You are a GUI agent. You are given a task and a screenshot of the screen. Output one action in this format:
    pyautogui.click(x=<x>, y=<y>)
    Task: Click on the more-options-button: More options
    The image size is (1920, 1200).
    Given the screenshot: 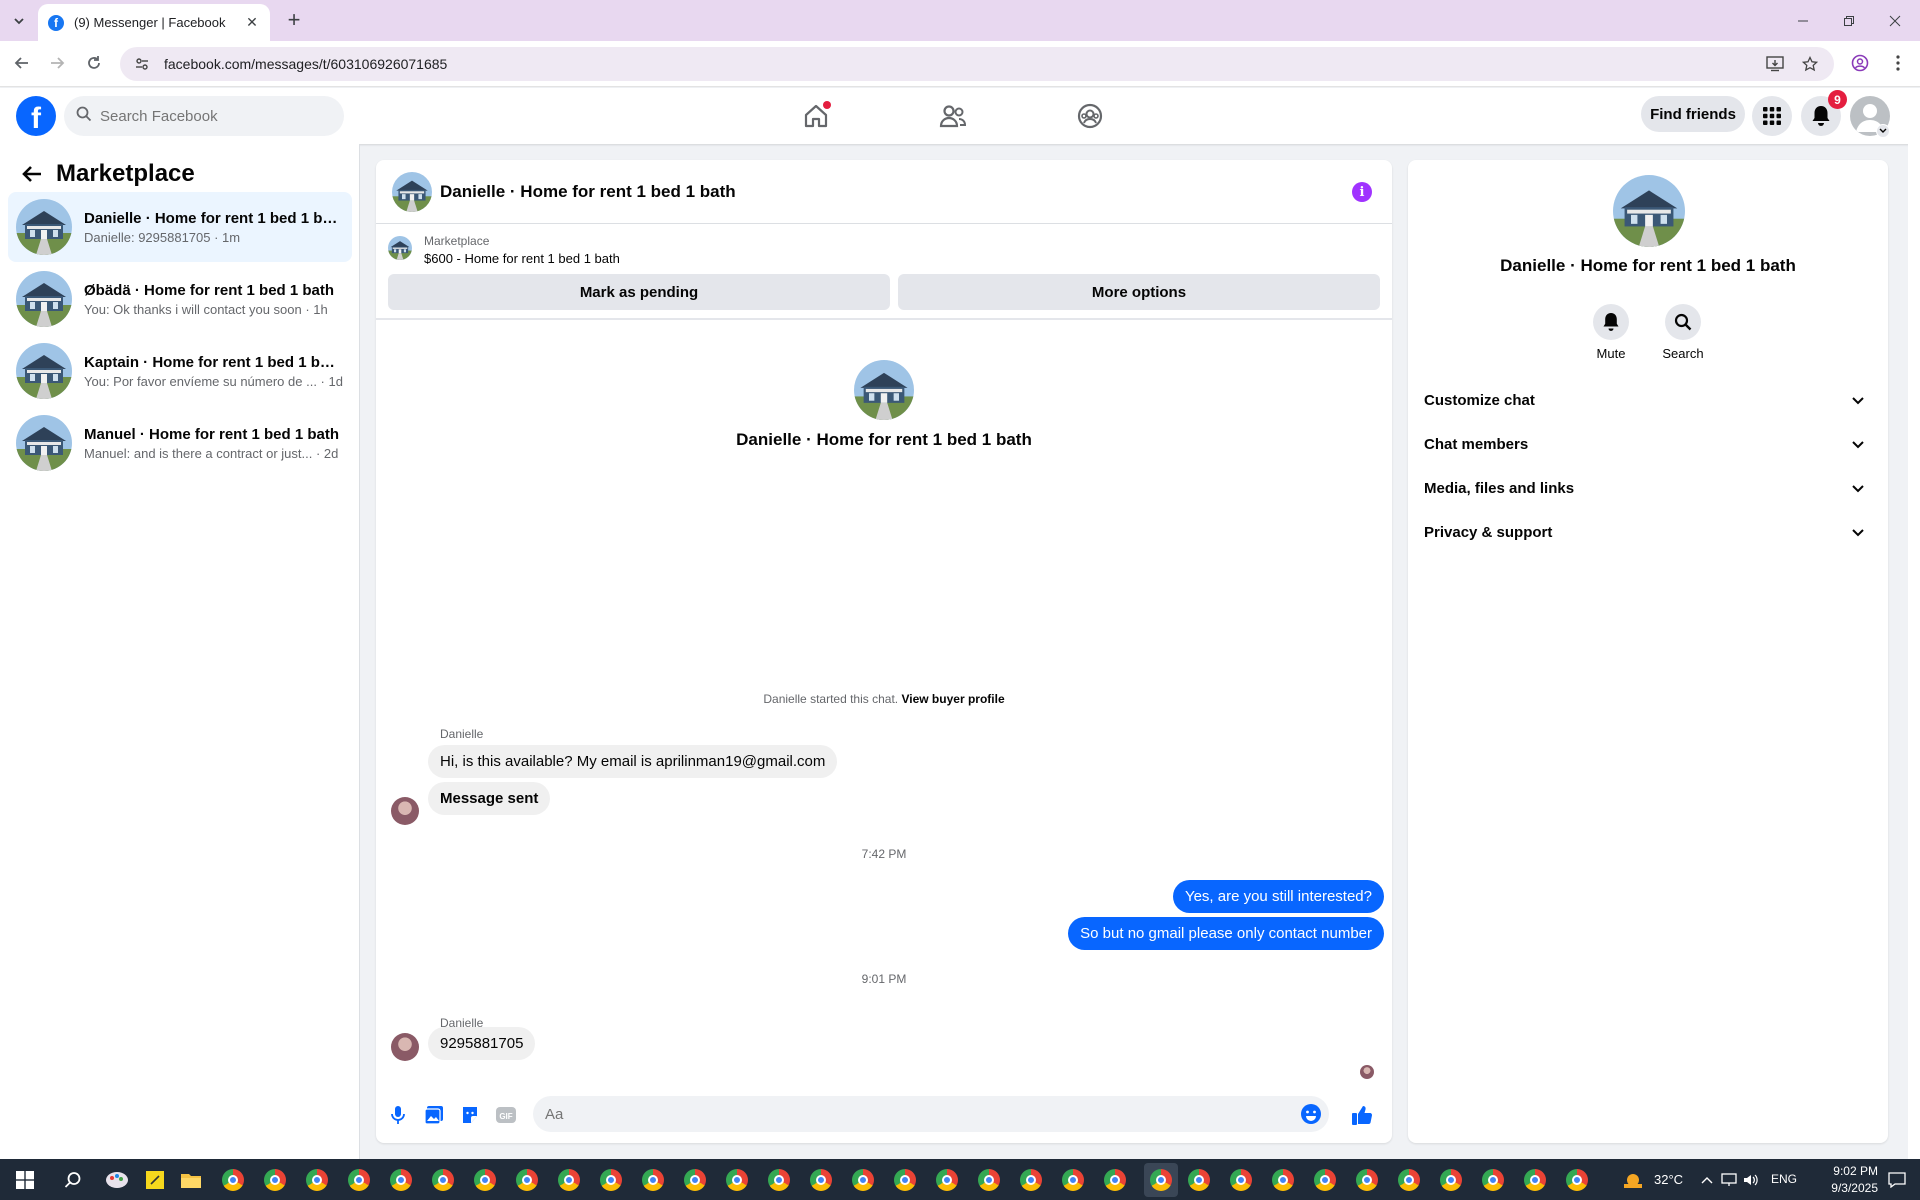 What is the action you would take?
    pyautogui.click(x=1139, y=292)
    